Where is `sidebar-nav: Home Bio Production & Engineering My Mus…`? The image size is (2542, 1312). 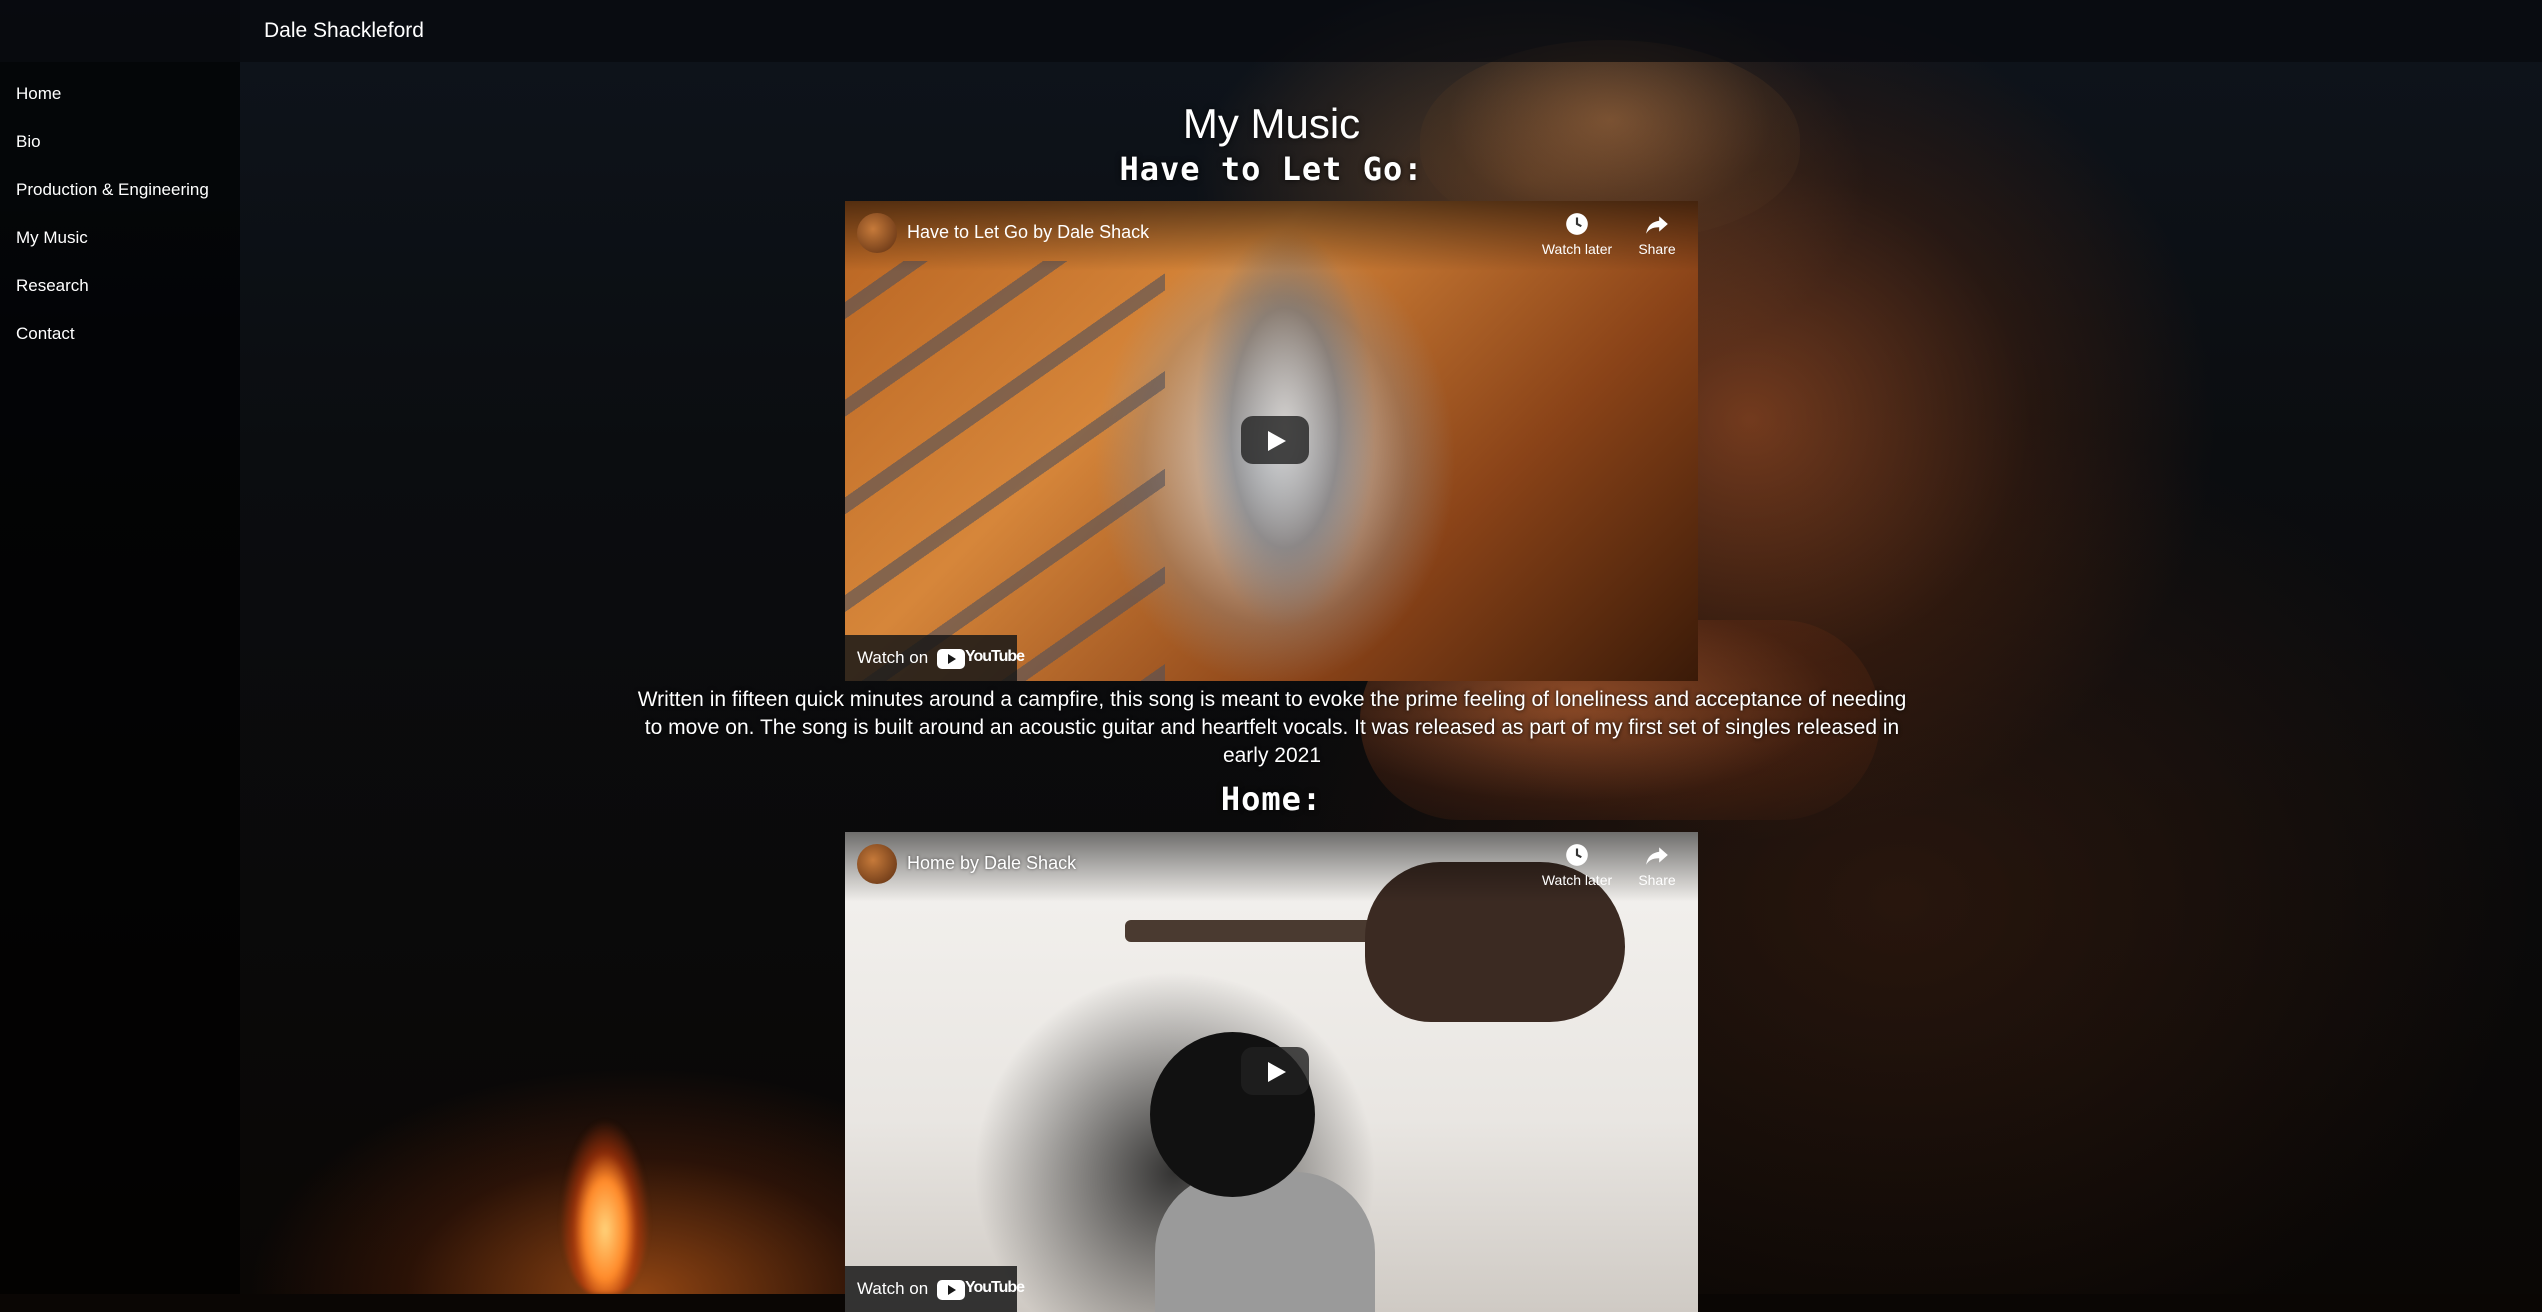
sidebar-nav: Home Bio Production & Engineering My Mus… is located at coordinates (120, 678).